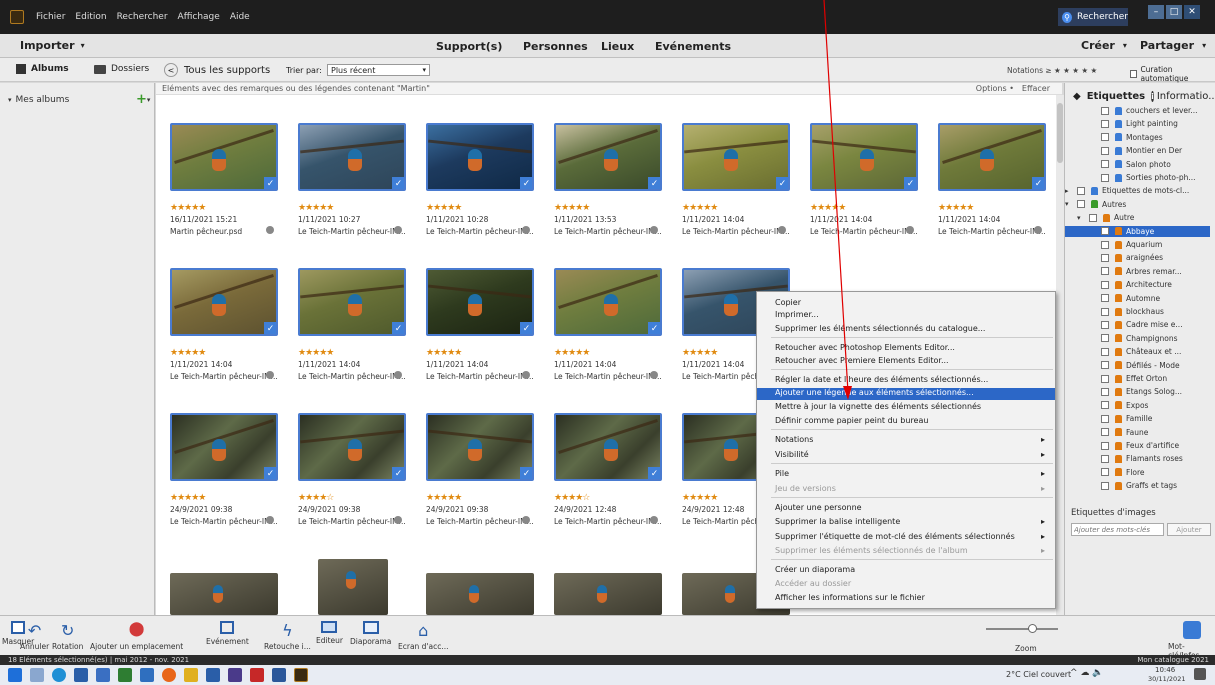 This screenshot has width=1215, height=685. Describe the element at coordinates (837, 200) in the screenshot. I see `annotation-arrow` at that location.